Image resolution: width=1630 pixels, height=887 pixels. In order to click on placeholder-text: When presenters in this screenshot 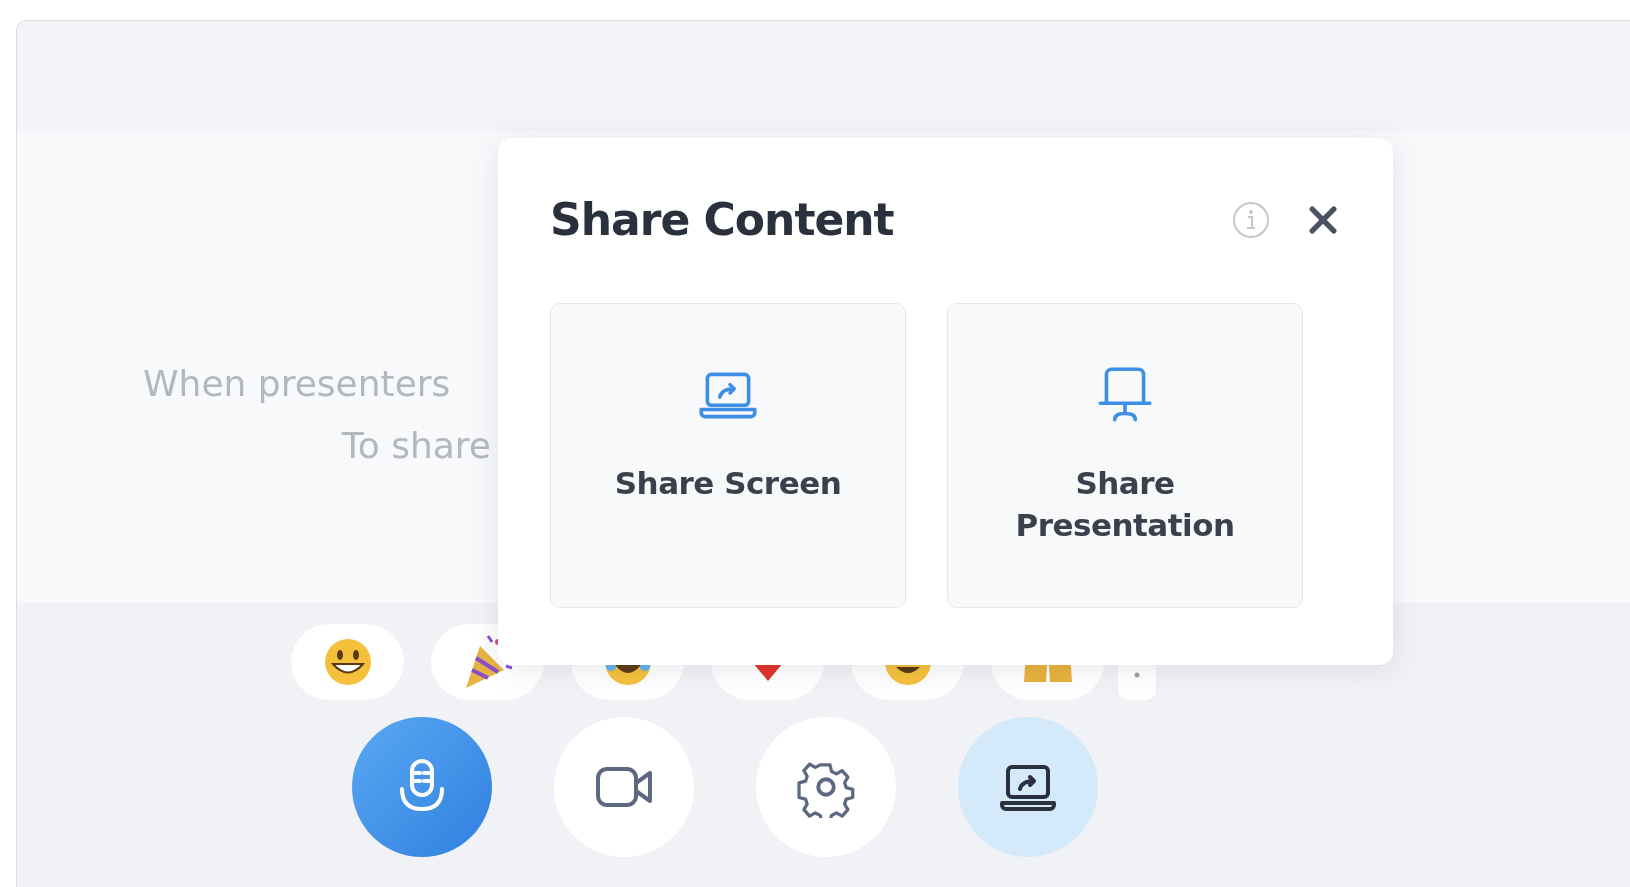, I will do `click(297, 384)`.